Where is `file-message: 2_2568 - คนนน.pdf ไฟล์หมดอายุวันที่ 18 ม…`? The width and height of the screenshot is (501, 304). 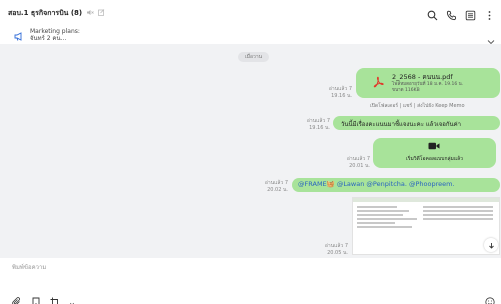 file-message: 2_2568 - คนนน.pdf ไฟล์หมดอายุวันที่ 18 ม… is located at coordinates (428, 83).